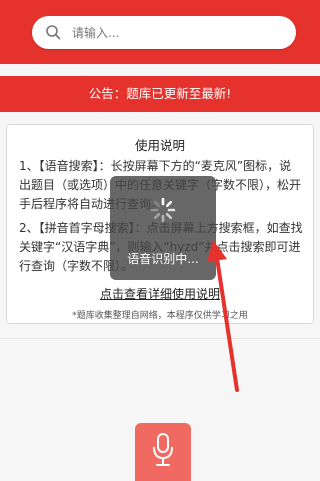  Describe the element at coordinates (163, 210) in the screenshot. I see `loading-spinner-icon` at that location.